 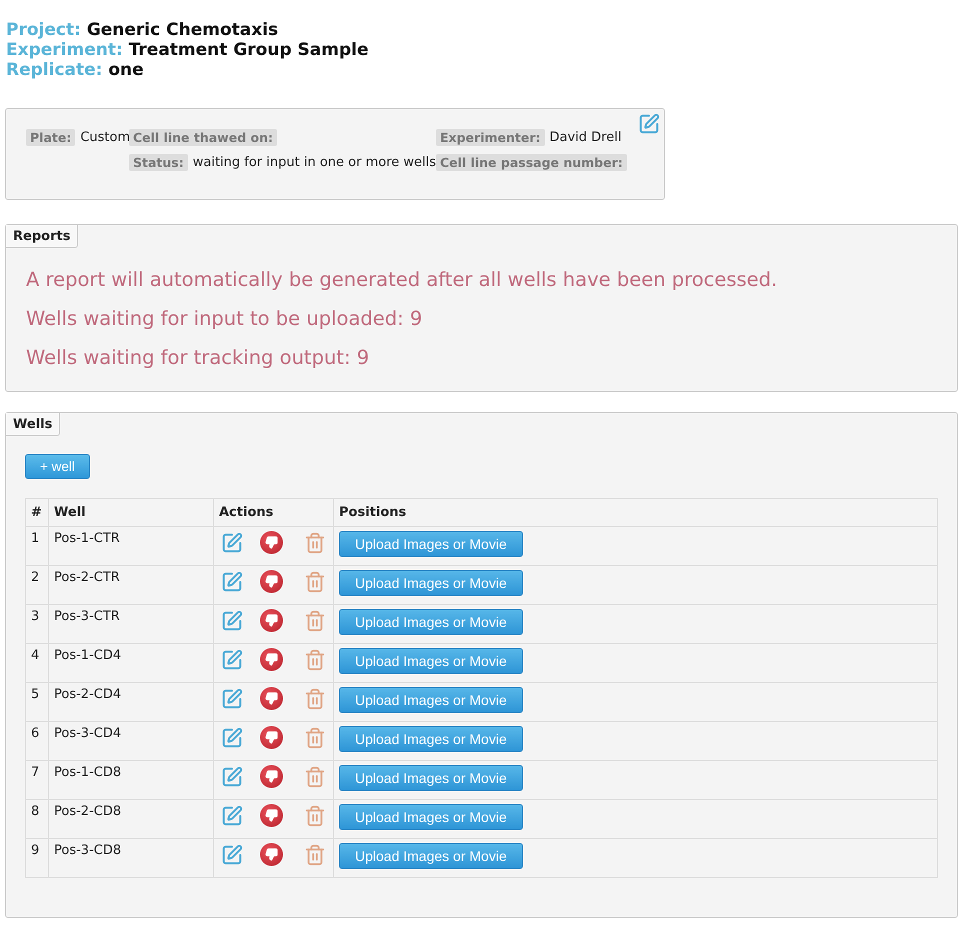 What do you see at coordinates (37, 546) in the screenshot?
I see `table-cell: 1` at bounding box center [37, 546].